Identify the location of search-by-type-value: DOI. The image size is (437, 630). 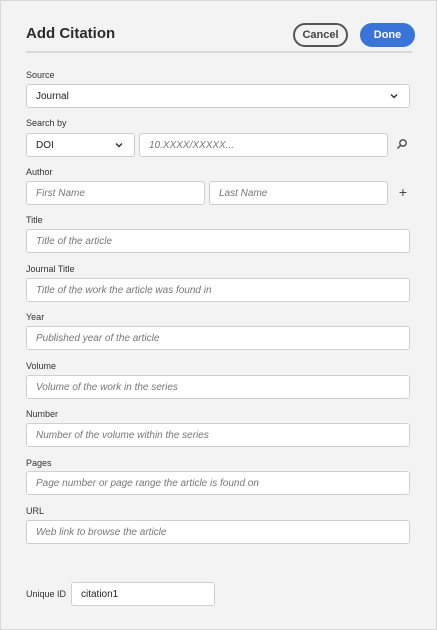
(45, 145).